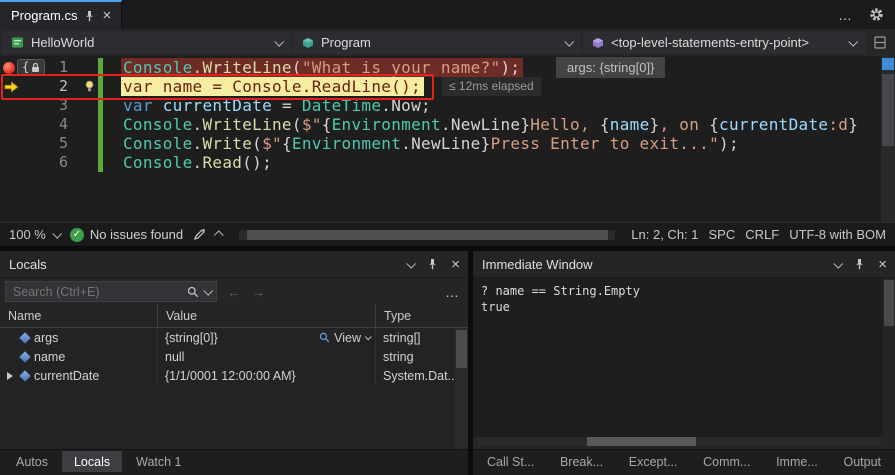 The width and height of the screenshot is (895, 475). Describe the element at coordinates (218, 235) in the screenshot. I see `chevron-up-icon` at that location.